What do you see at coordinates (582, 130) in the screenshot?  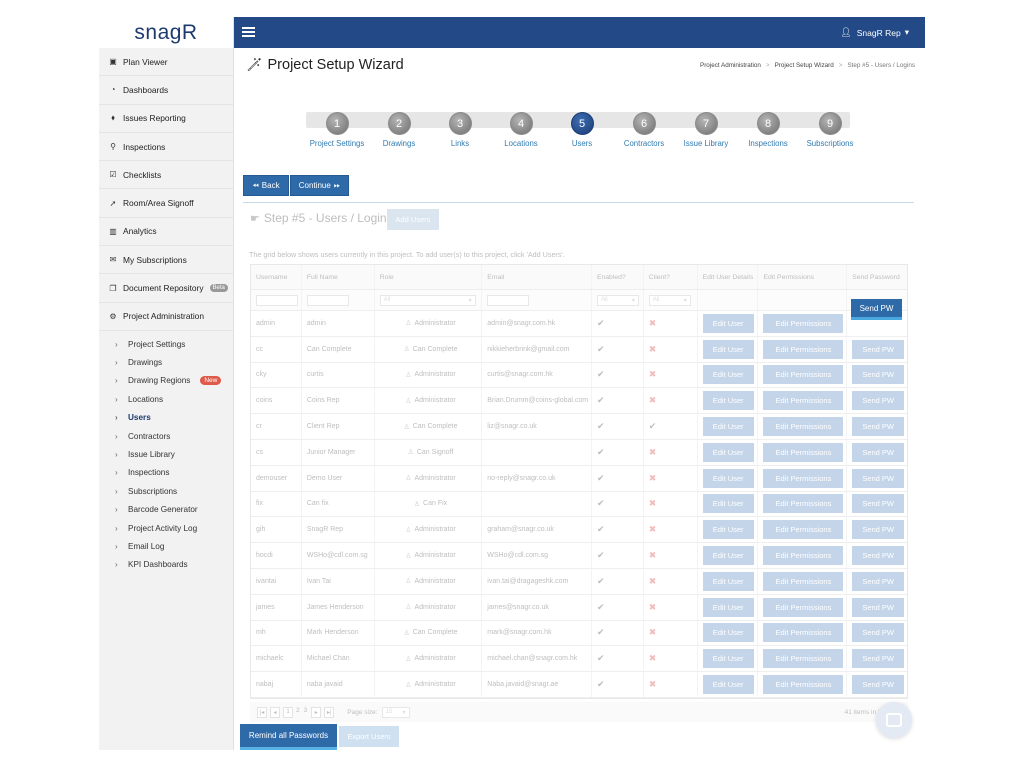 I see `wizard-step-users: 5 Users` at bounding box center [582, 130].